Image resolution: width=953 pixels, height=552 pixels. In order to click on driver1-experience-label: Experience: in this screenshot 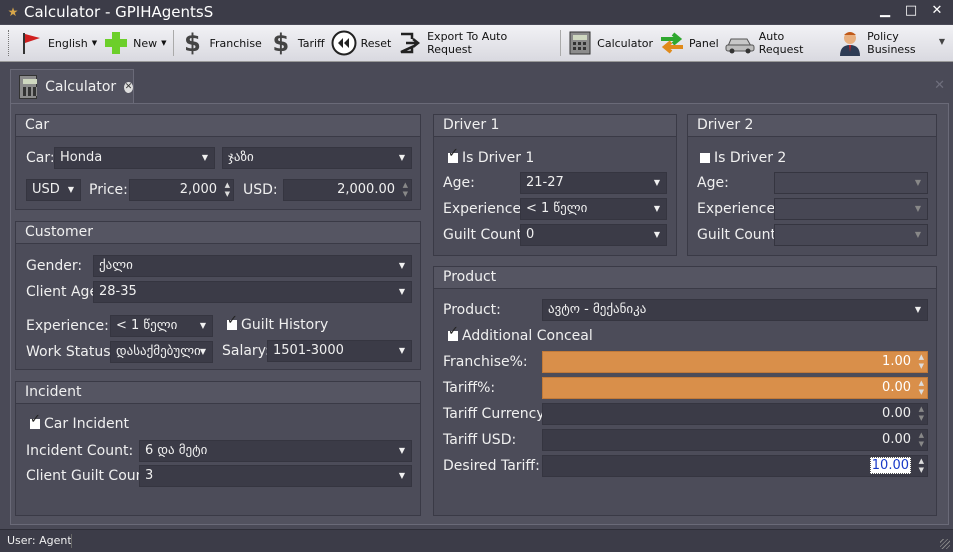, I will do `click(484, 209)`.